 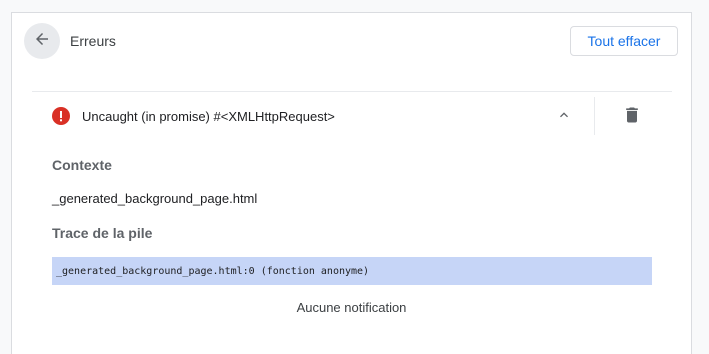 I want to click on clear-all-button: Tout effacer, so click(x=624, y=41).